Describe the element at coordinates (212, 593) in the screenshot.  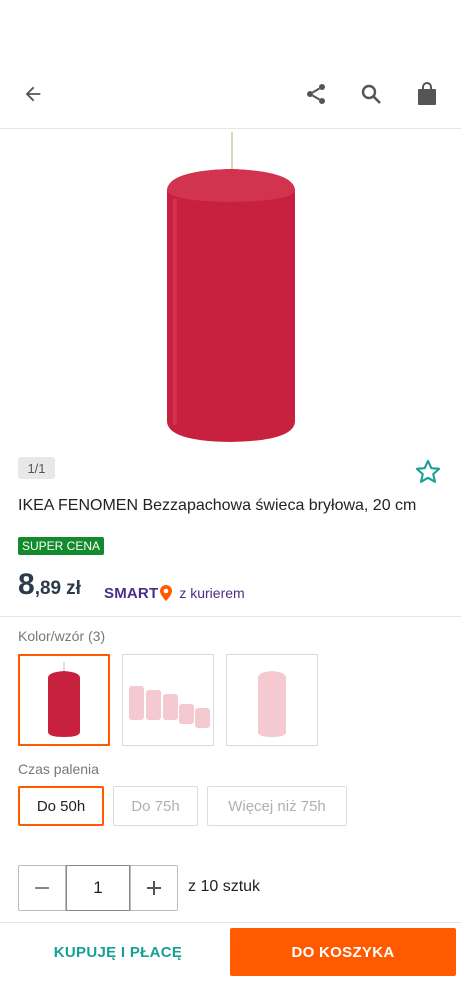
I see `delivery-text: z kurierem` at that location.